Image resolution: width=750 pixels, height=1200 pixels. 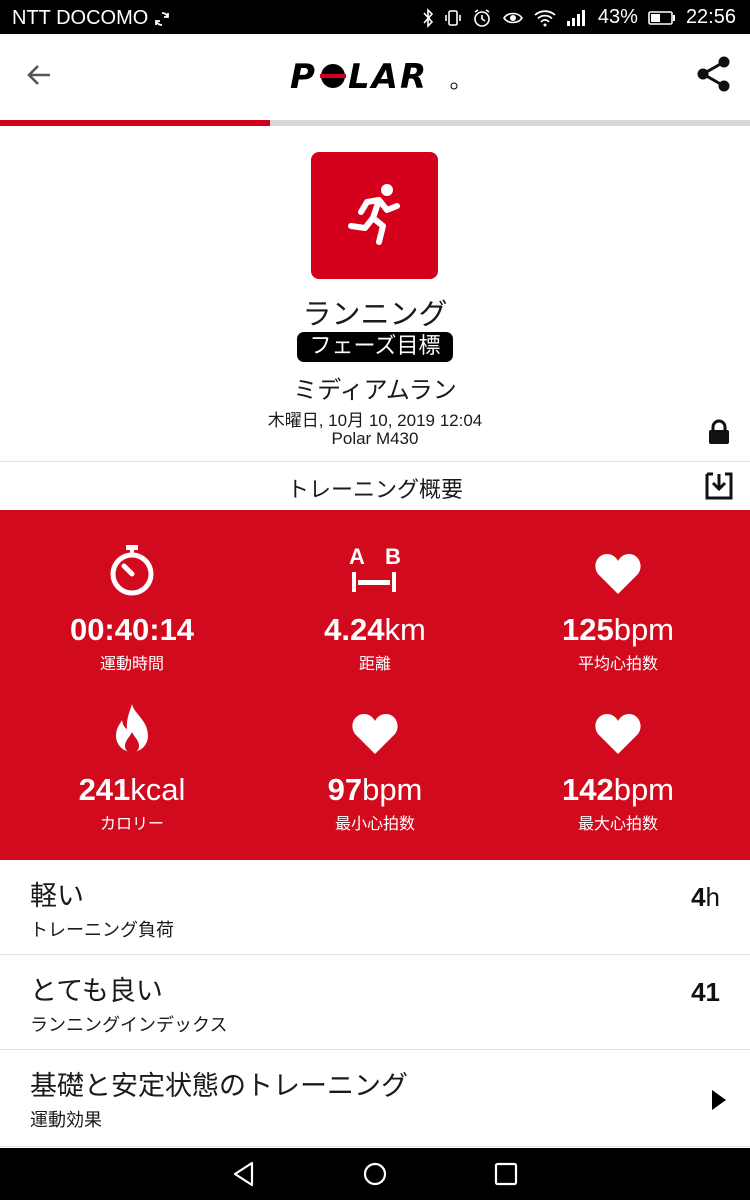 What do you see at coordinates (374, 663) in the screenshot?
I see `stat-label: 距離` at bounding box center [374, 663].